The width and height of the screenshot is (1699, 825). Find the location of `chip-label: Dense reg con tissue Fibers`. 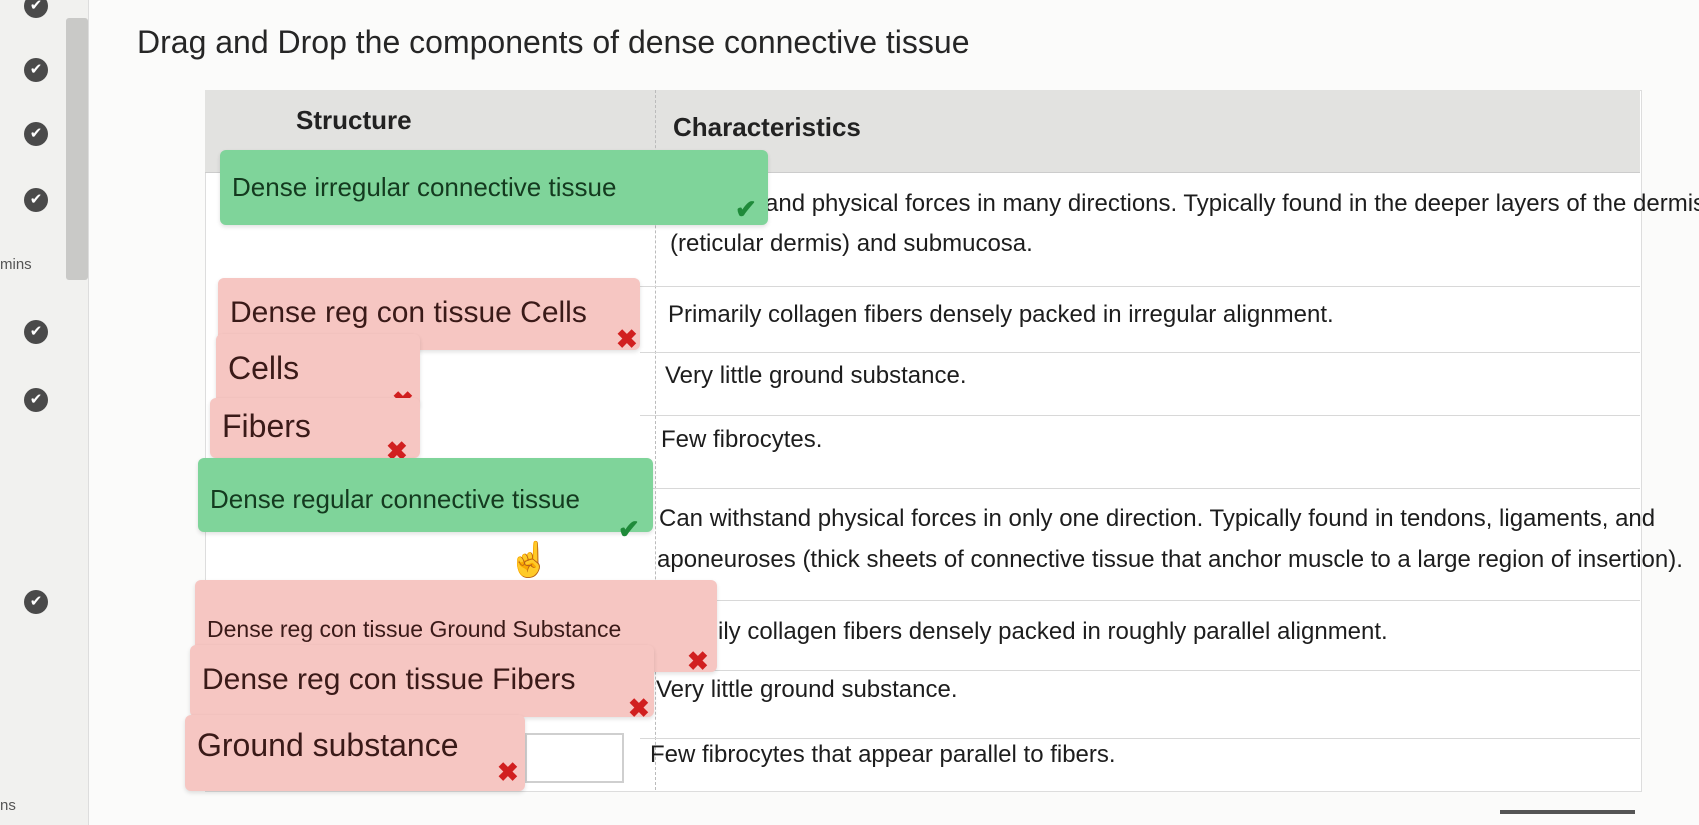

chip-label: Dense reg con tissue Fibers is located at coordinates (389, 679).